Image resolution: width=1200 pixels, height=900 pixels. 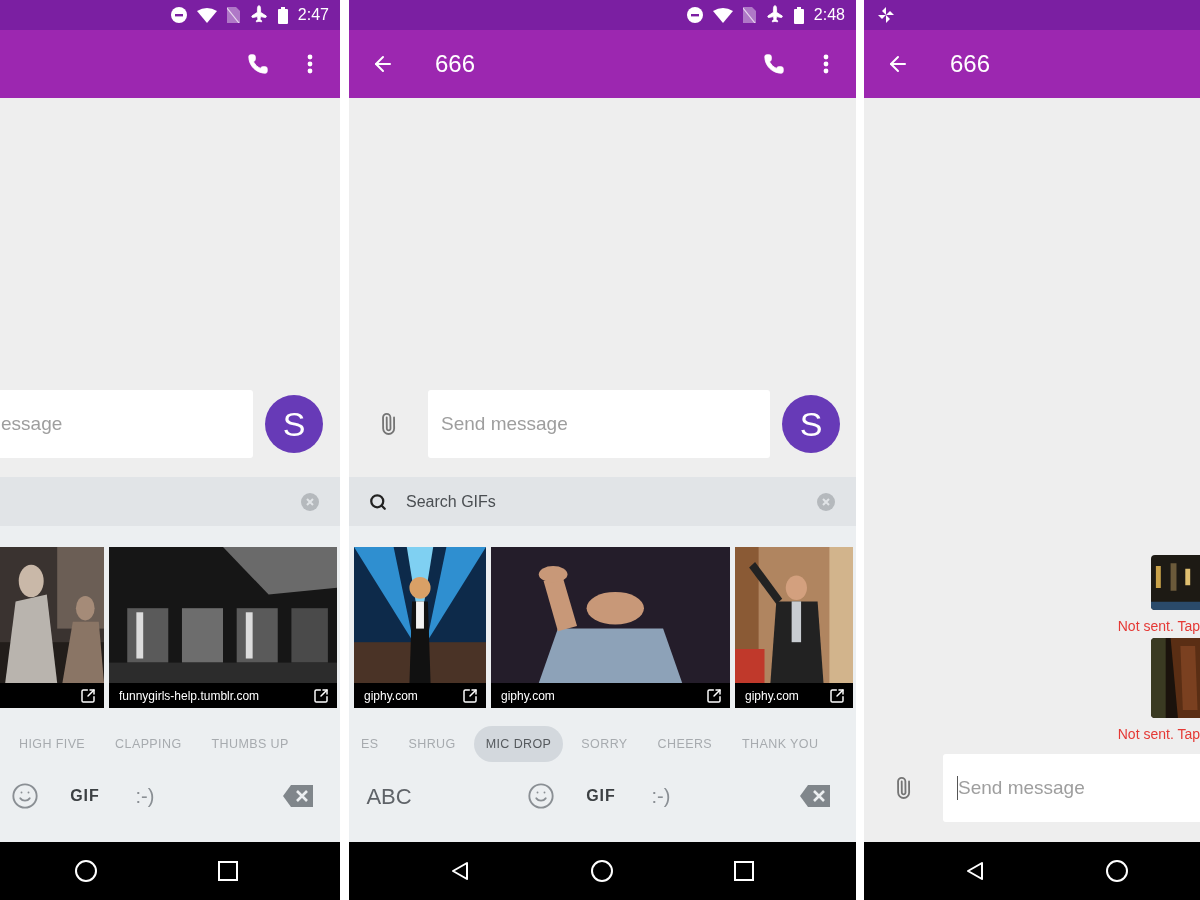 What do you see at coordinates (886, 15) in the screenshot?
I see `pinwheel-icon` at bounding box center [886, 15].